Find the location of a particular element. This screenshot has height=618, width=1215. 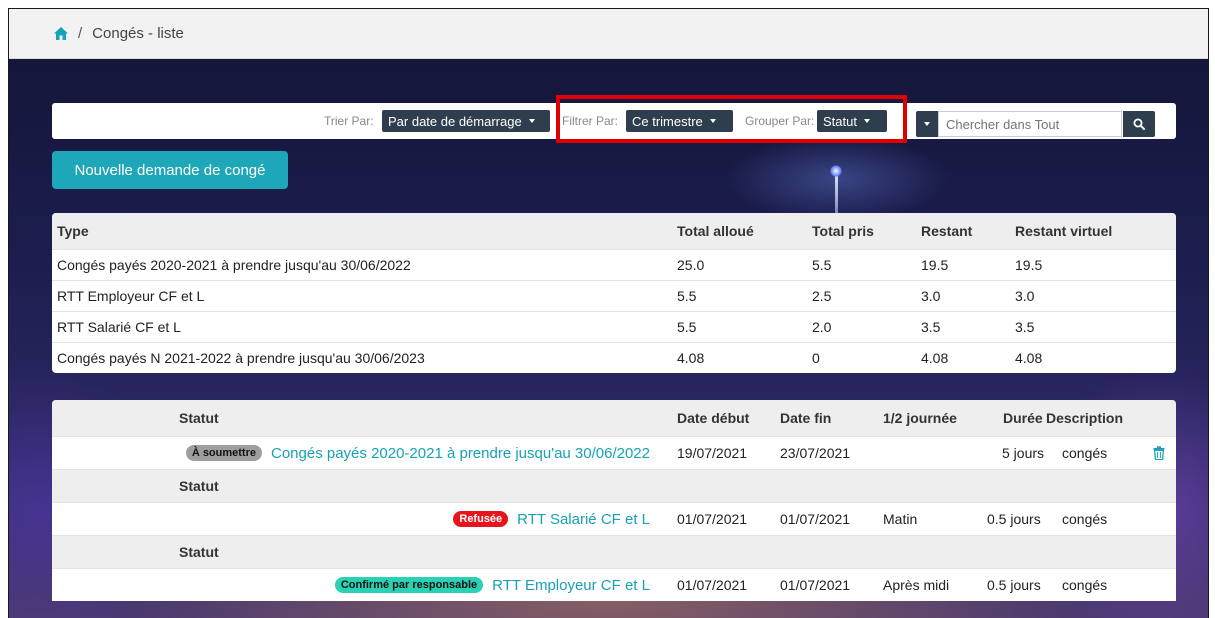

column-header-start-date: Date début is located at coordinates (713, 418).